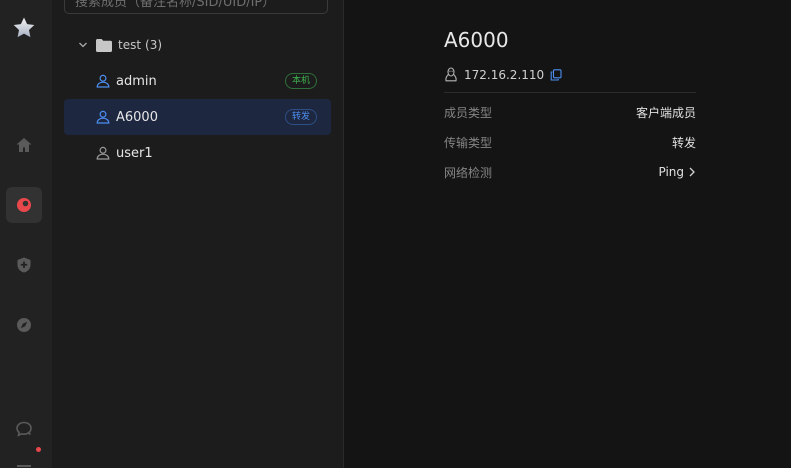  What do you see at coordinates (671, 172) in the screenshot?
I see `ping-label: Ping` at bounding box center [671, 172].